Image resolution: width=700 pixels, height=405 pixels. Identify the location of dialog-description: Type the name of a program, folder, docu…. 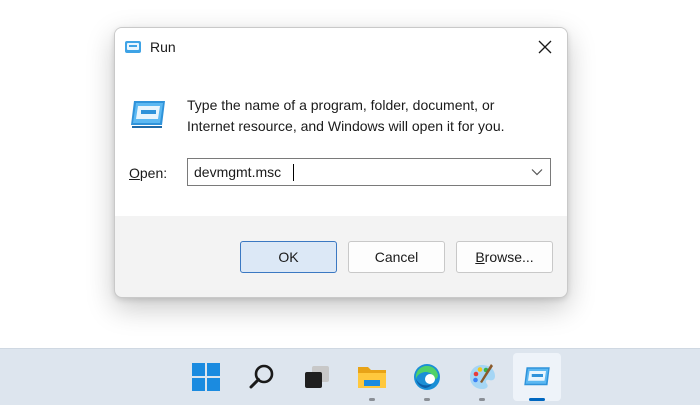
(367, 116).